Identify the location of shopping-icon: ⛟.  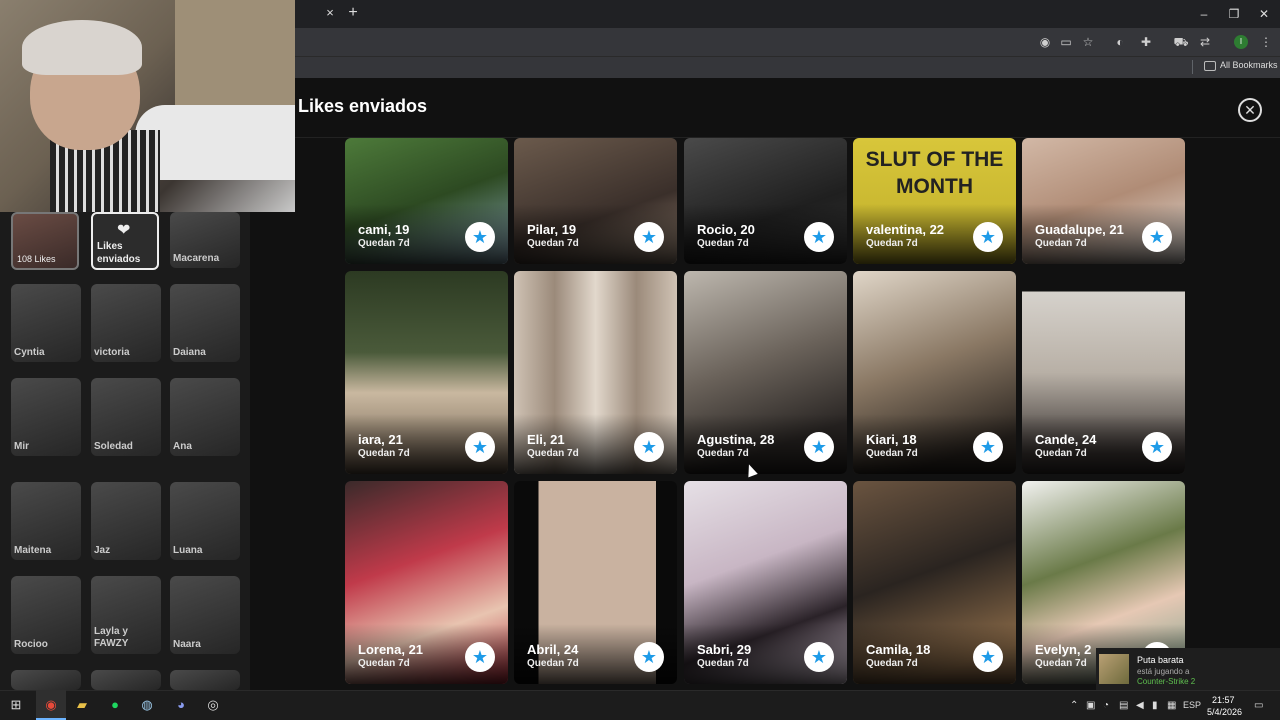
(1181, 42).